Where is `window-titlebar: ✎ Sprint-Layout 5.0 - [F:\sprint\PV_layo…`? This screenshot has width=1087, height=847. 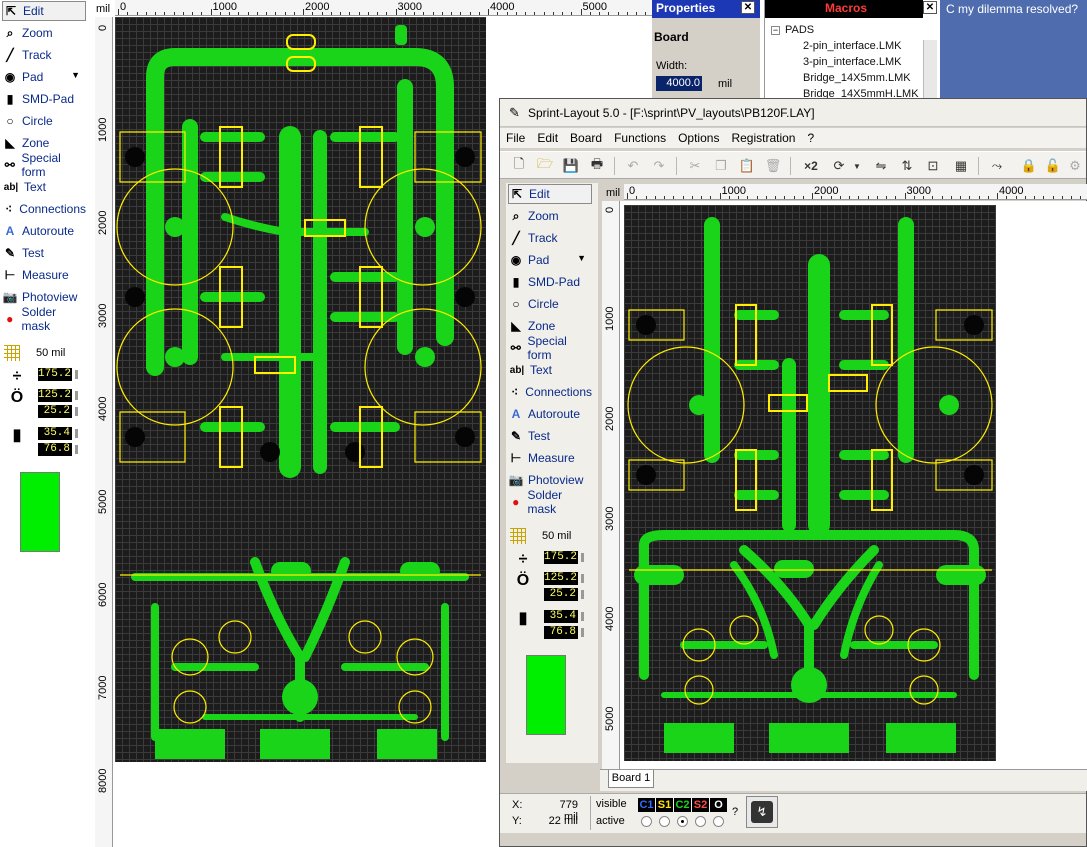
window-titlebar: ✎ Sprint-Layout 5.0 - [F:\sprint\PV_layo… is located at coordinates (793, 113).